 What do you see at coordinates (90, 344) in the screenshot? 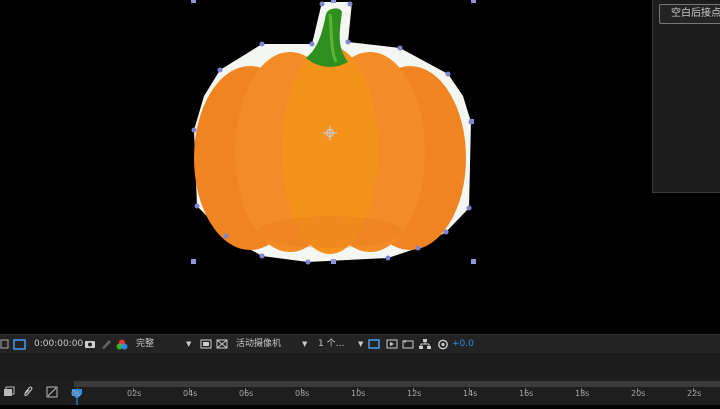
I see `snapshot-camera-icon` at bounding box center [90, 344].